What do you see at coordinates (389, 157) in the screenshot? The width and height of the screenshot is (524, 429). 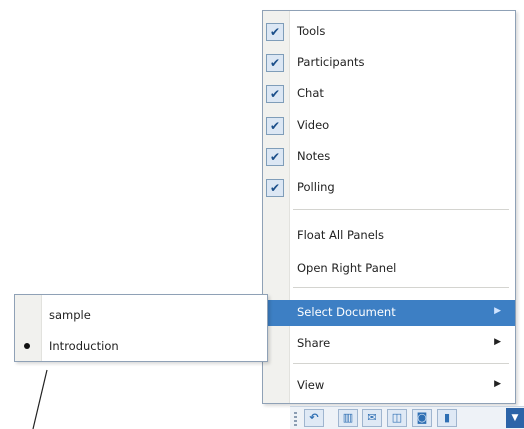 I see `menu-item-notes: ✔ Notes` at bounding box center [389, 157].